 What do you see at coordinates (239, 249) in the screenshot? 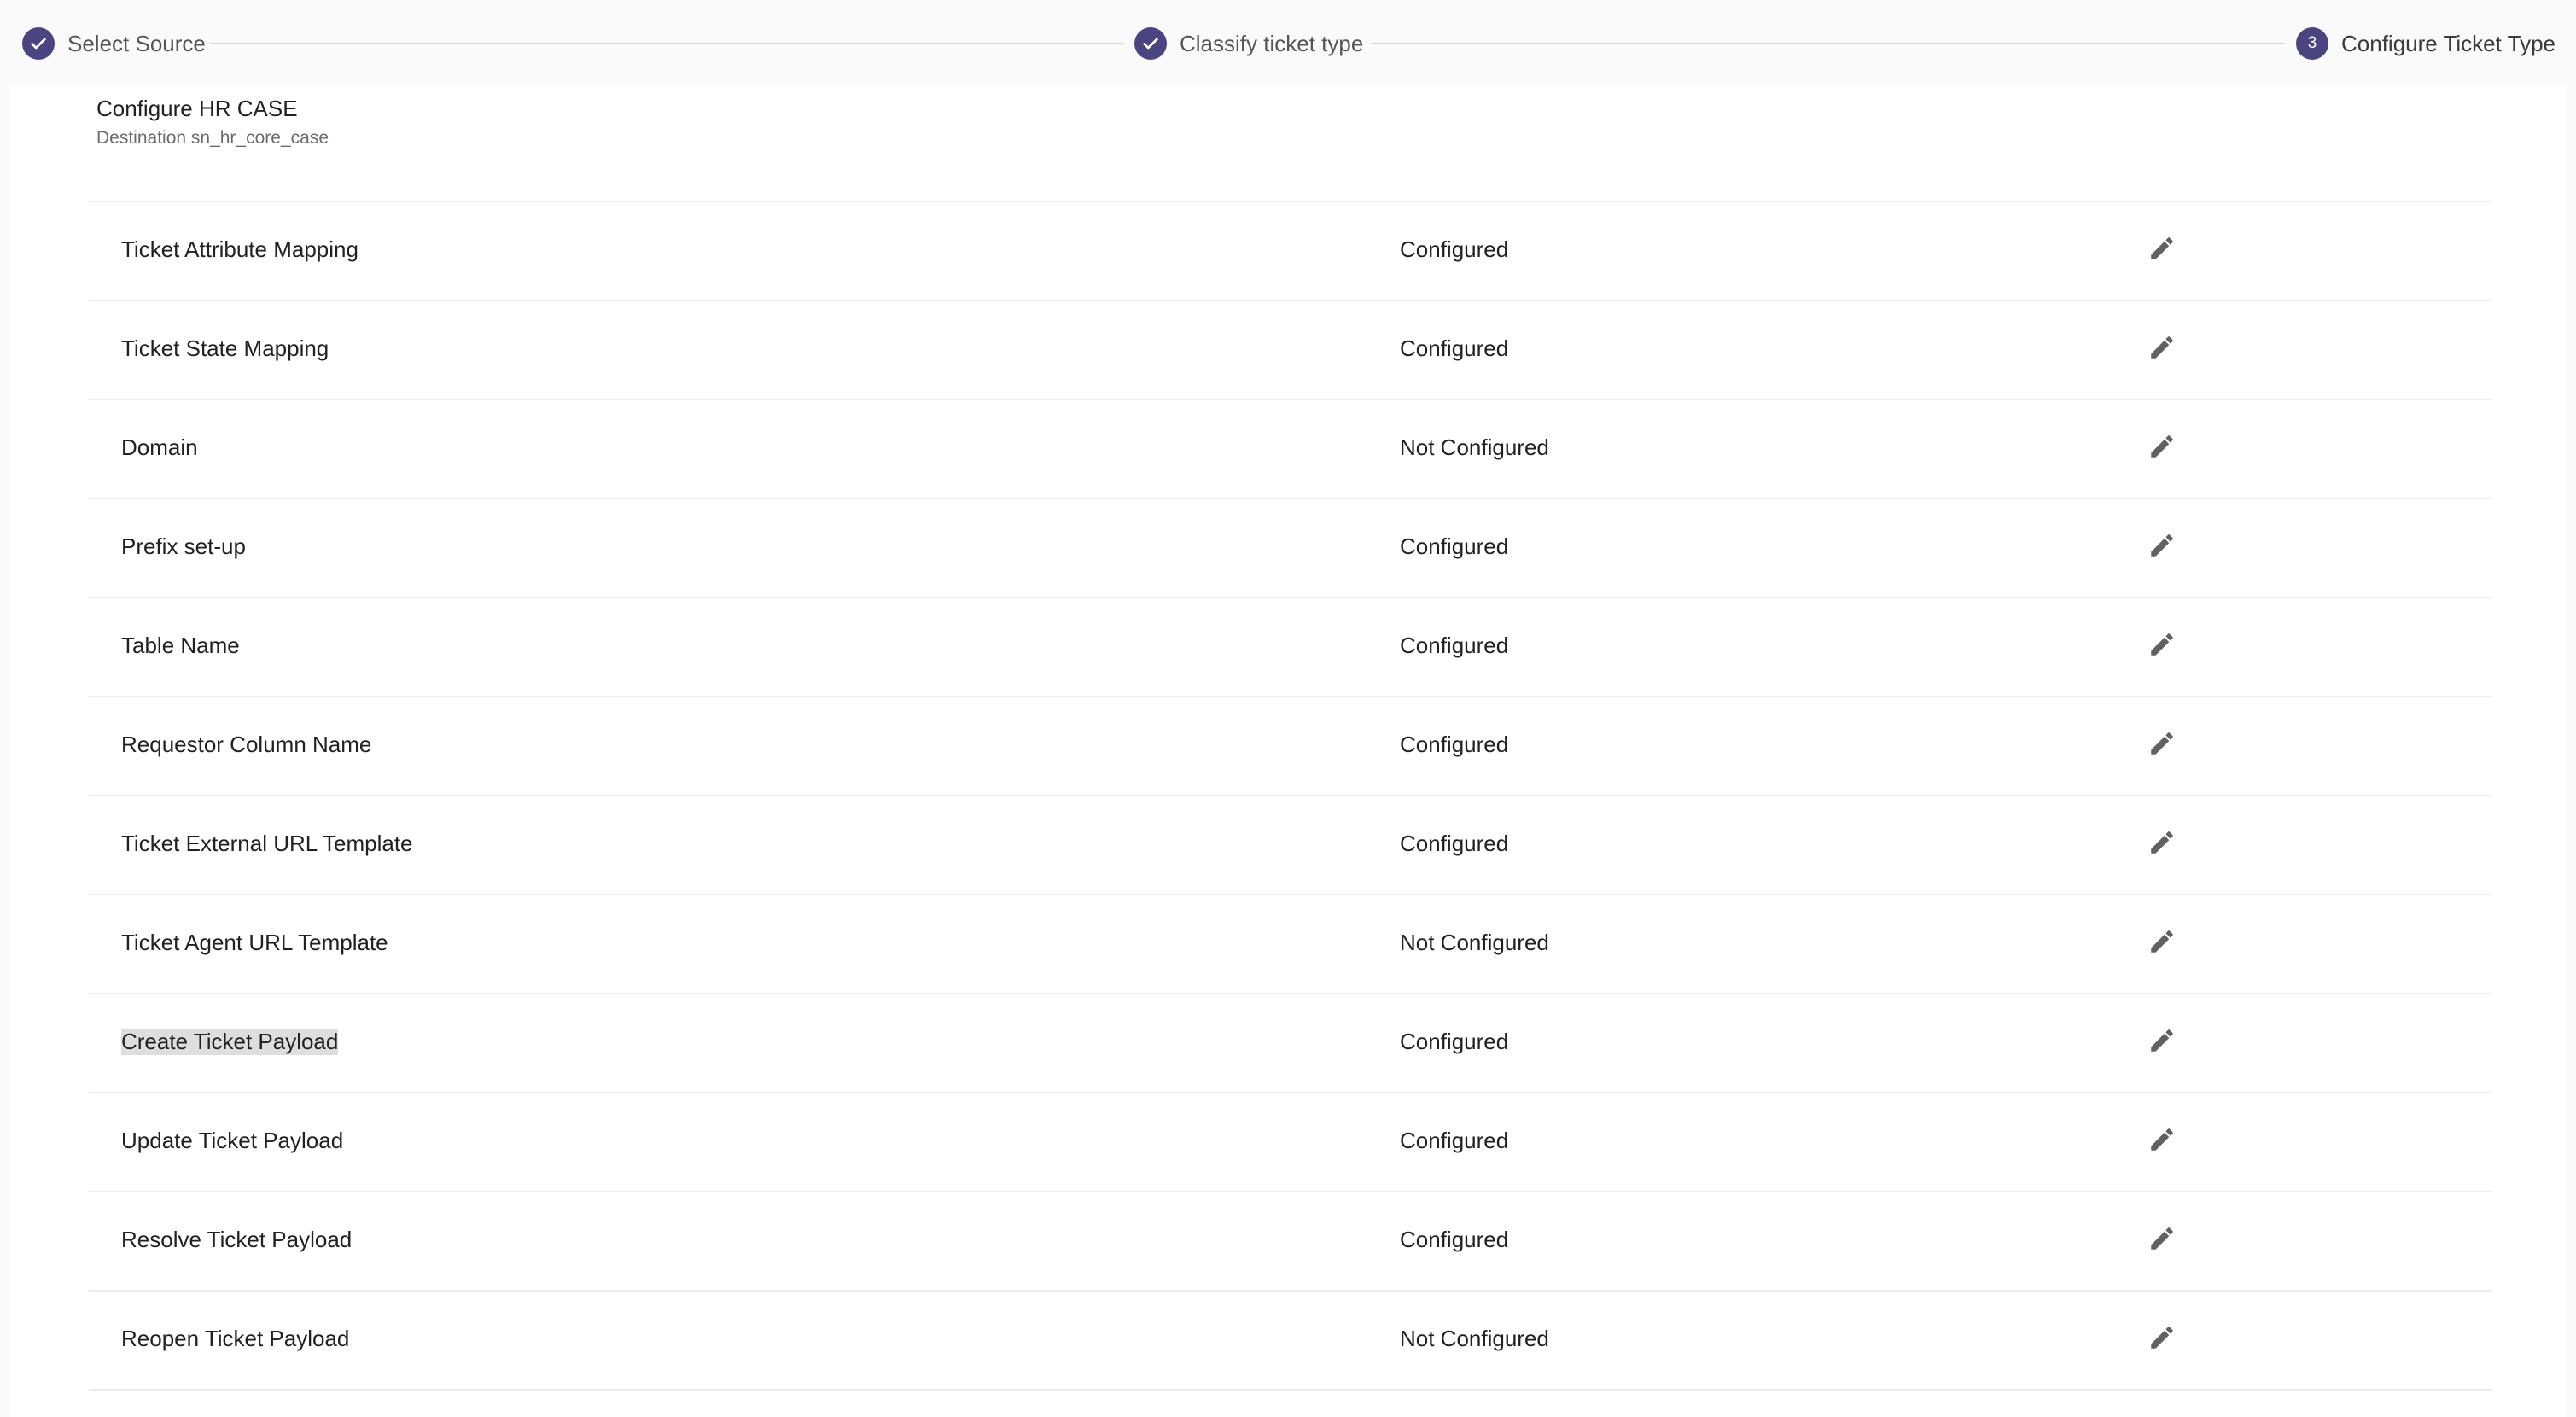
I see `row-name: Ticket Attribute Mapping` at bounding box center [239, 249].